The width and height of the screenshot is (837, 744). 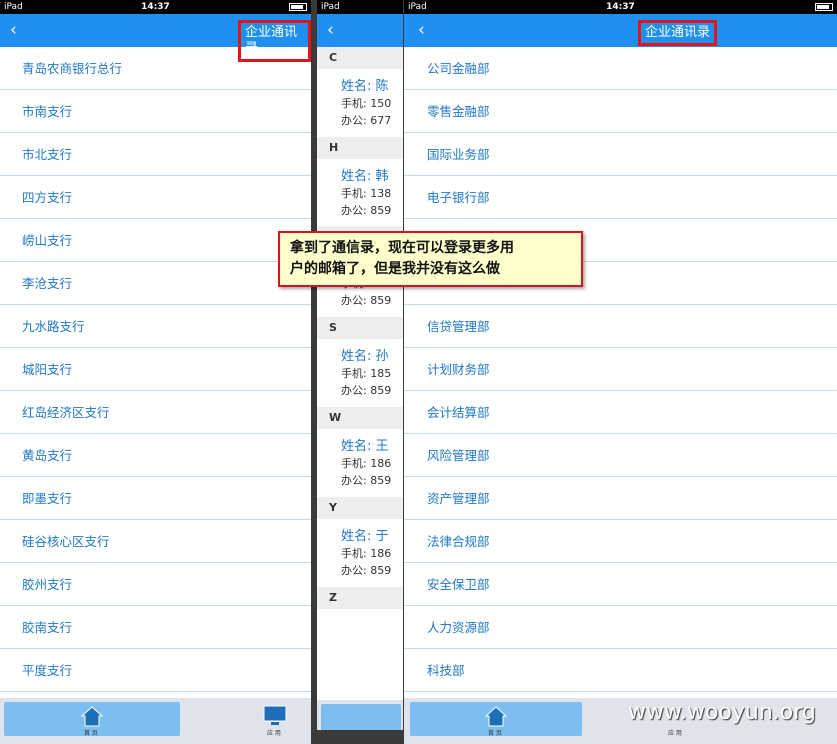 I want to click on contact-item: 姓名: 于手机: 186 办公: 859, so click(x=360, y=553).